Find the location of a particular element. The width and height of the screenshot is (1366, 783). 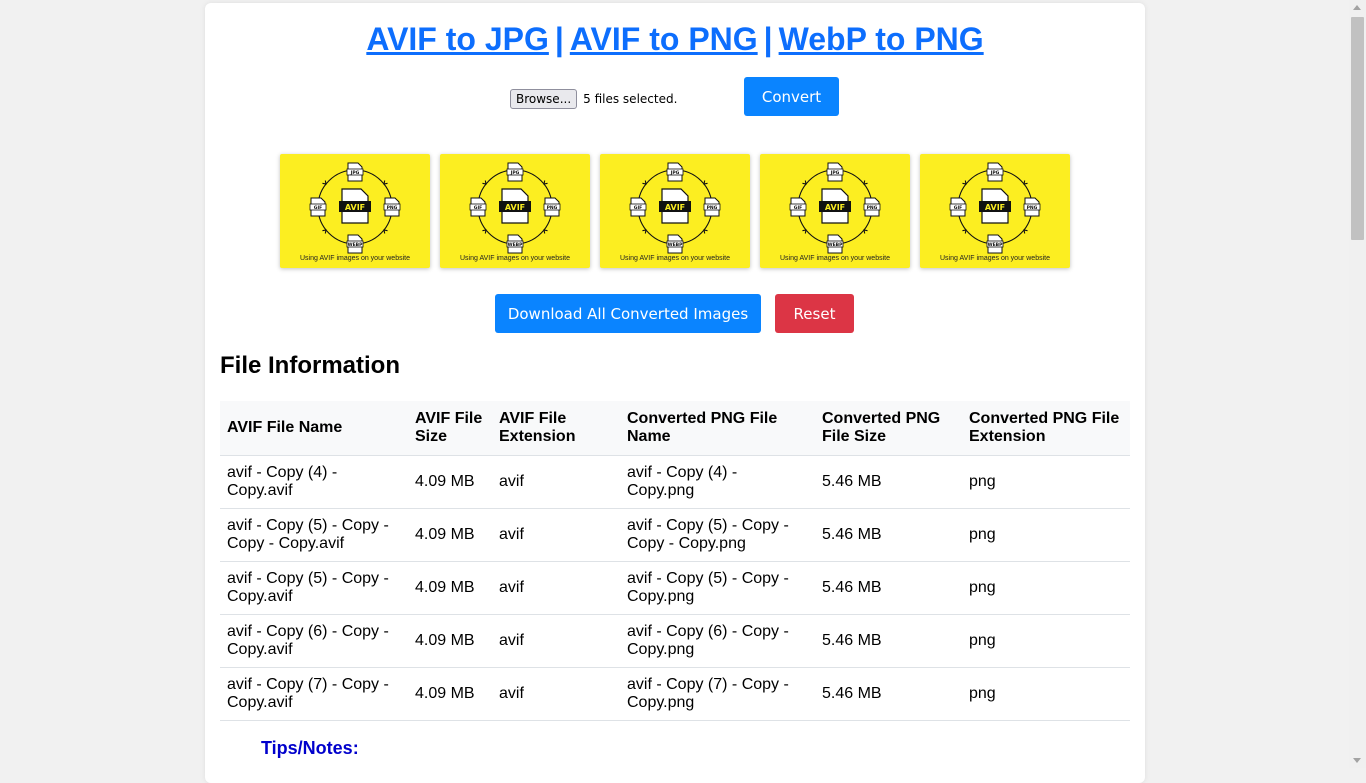

png-file-name-cell: avif - Copy (4) - Copy.png is located at coordinates (717, 482).